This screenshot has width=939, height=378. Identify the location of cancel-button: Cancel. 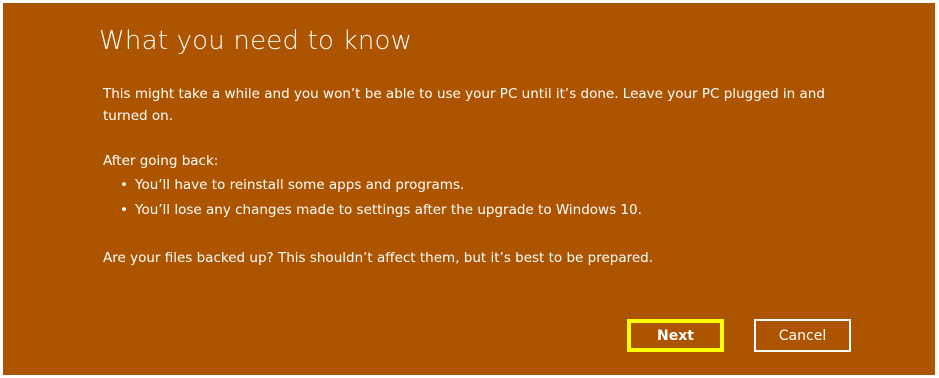
(802, 335).